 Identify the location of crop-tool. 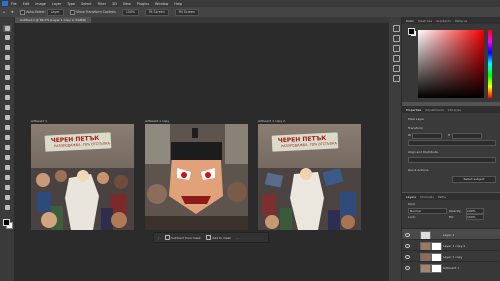
(7, 77).